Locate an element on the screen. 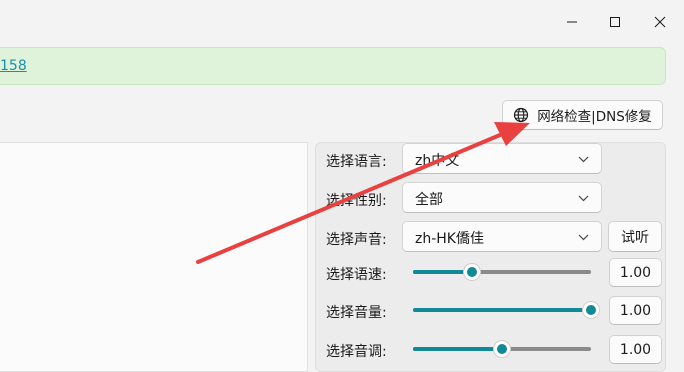  info-banner: 158 is located at coordinates (333, 66).